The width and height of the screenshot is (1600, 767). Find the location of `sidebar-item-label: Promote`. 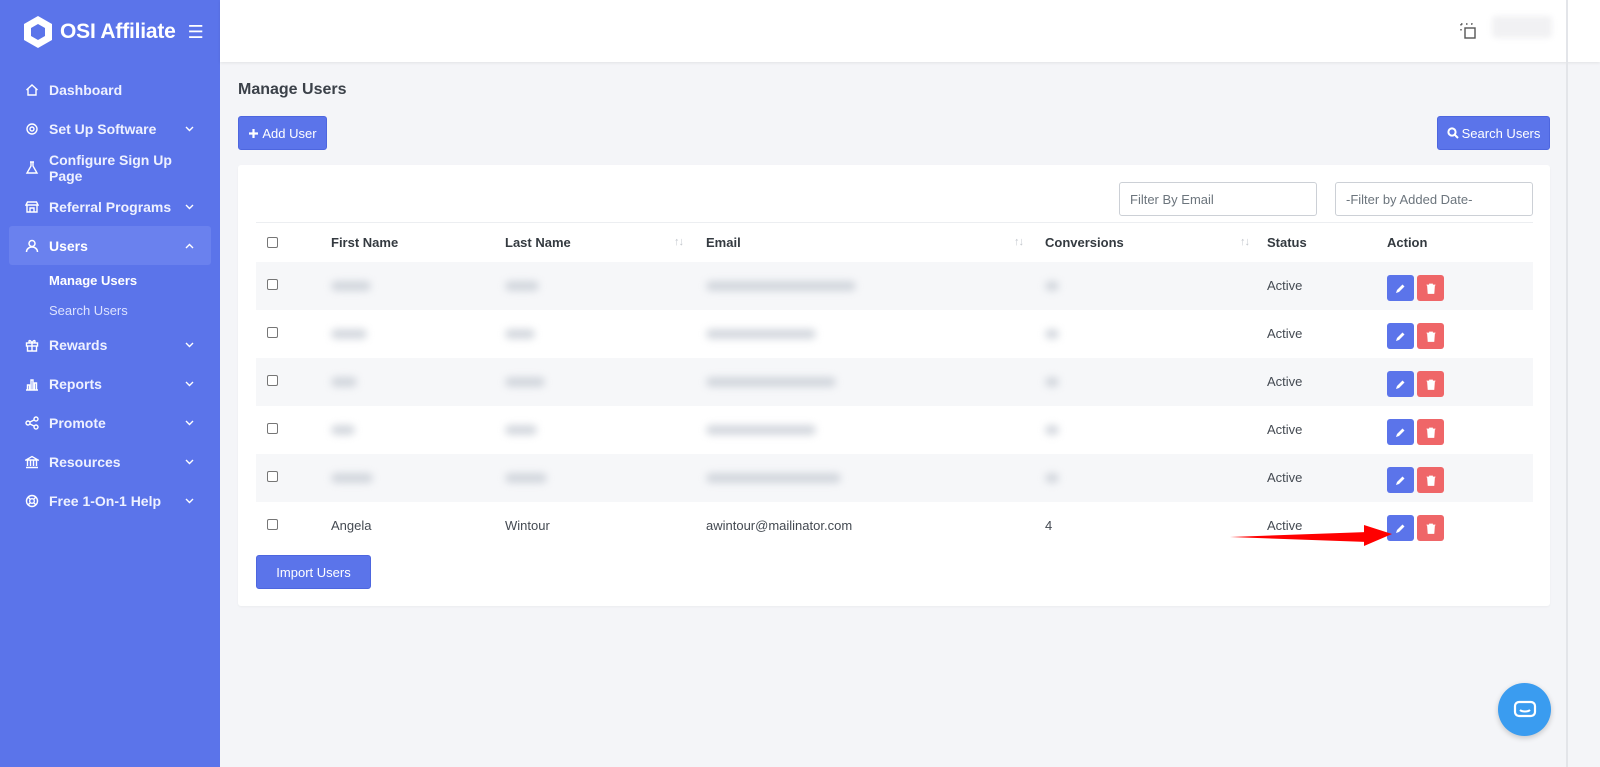

sidebar-item-label: Promote is located at coordinates (77, 422).